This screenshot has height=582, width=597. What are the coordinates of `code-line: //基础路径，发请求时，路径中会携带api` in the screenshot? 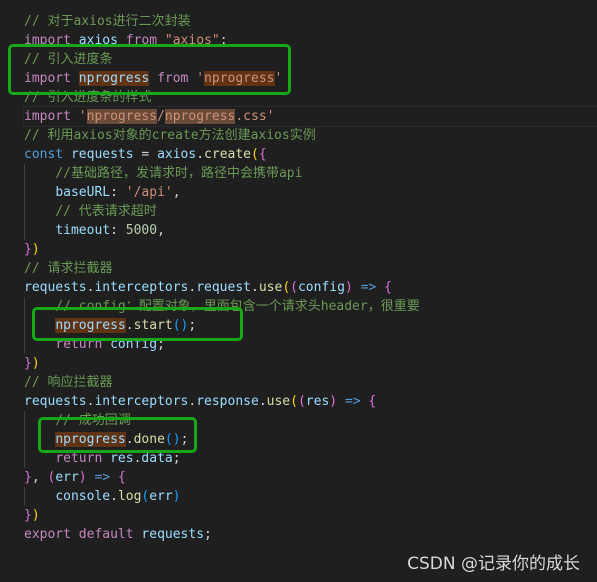 It's located at (310, 173).